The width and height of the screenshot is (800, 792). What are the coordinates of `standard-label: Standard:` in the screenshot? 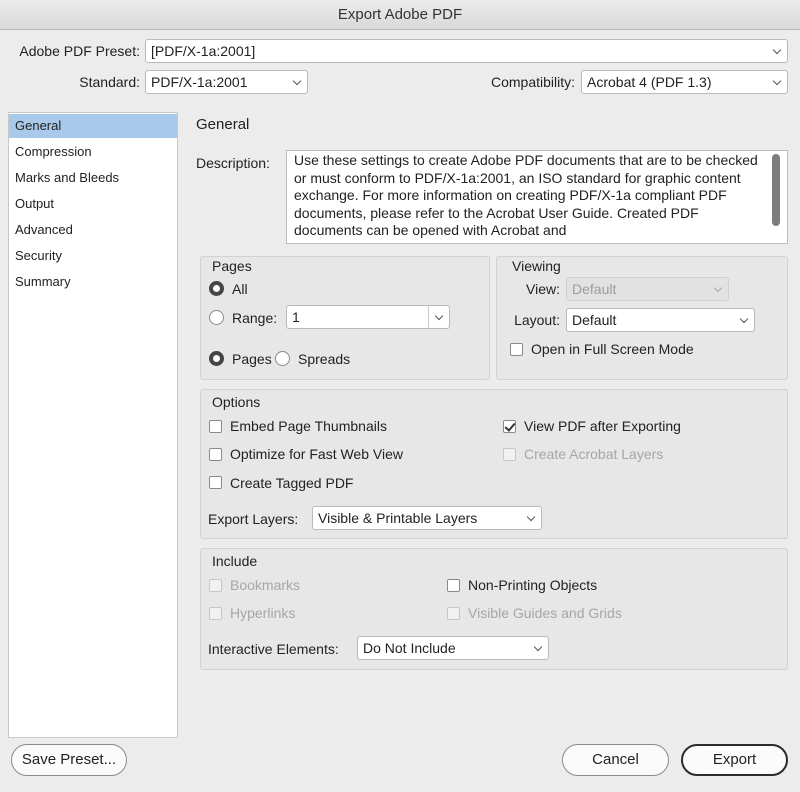 It's located at (109, 82).